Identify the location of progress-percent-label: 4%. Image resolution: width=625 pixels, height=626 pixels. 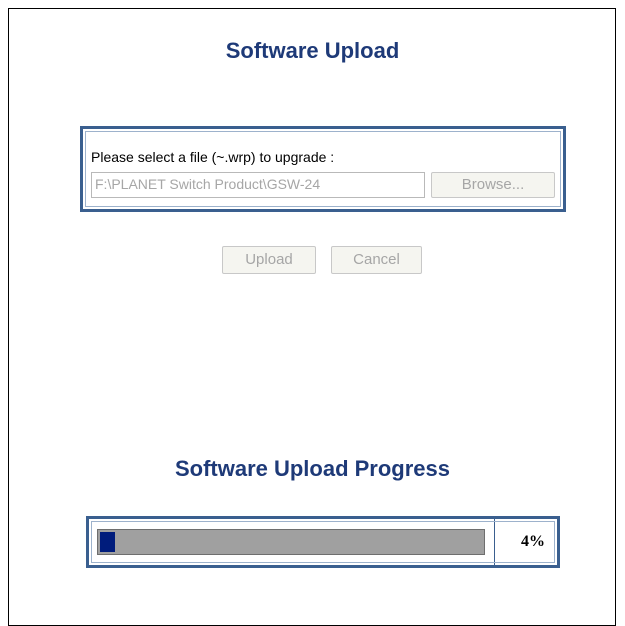
(533, 541).